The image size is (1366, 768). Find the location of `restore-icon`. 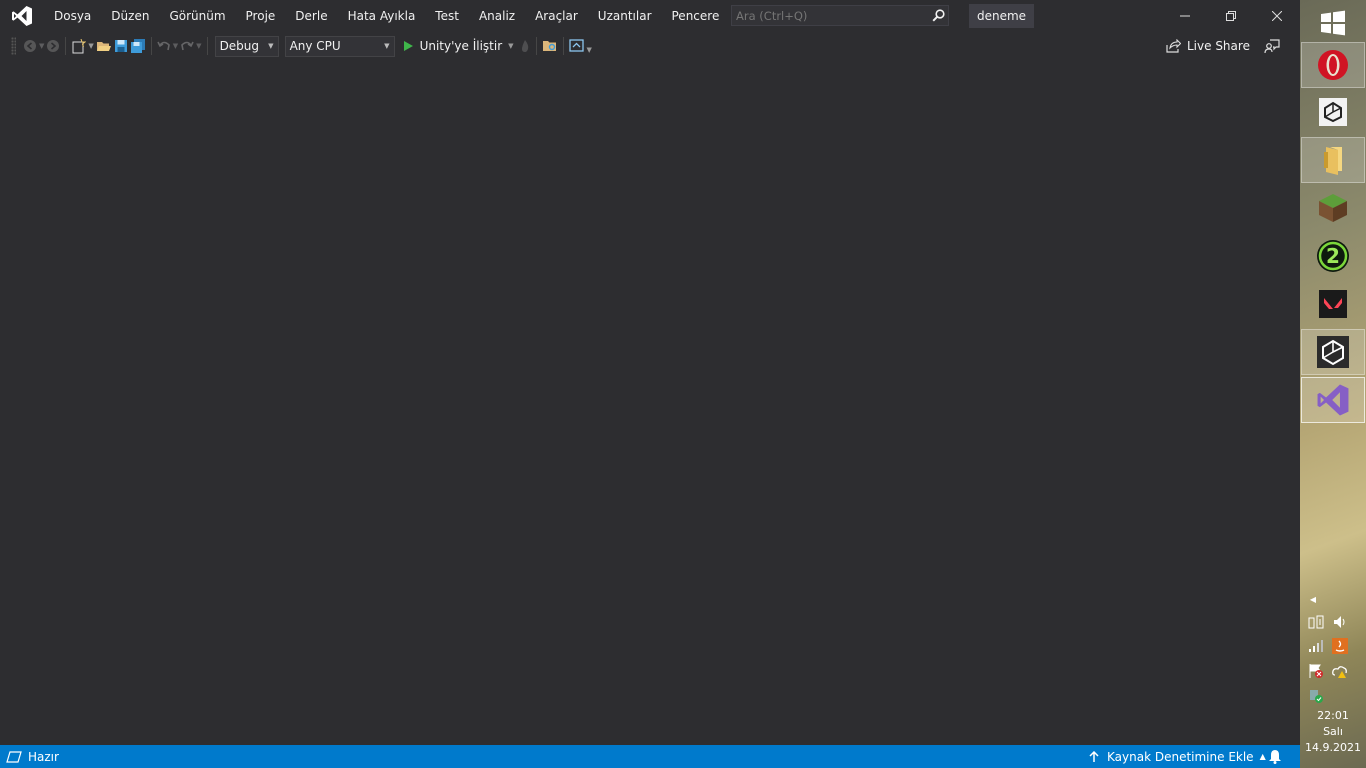

restore-icon is located at coordinates (1231, 16).